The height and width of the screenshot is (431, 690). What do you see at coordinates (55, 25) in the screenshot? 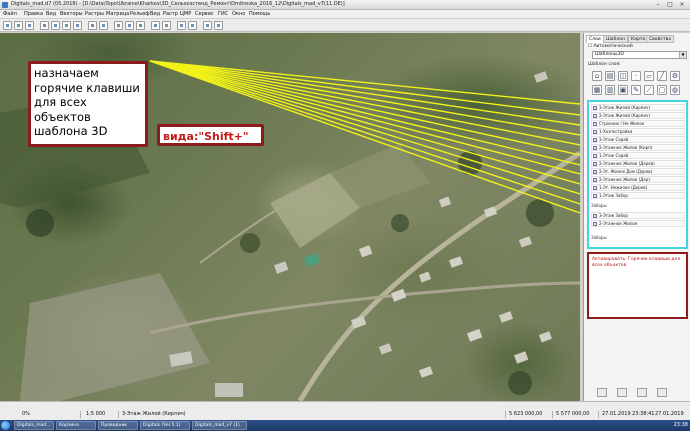
I see `cut-icon` at bounding box center [55, 25].